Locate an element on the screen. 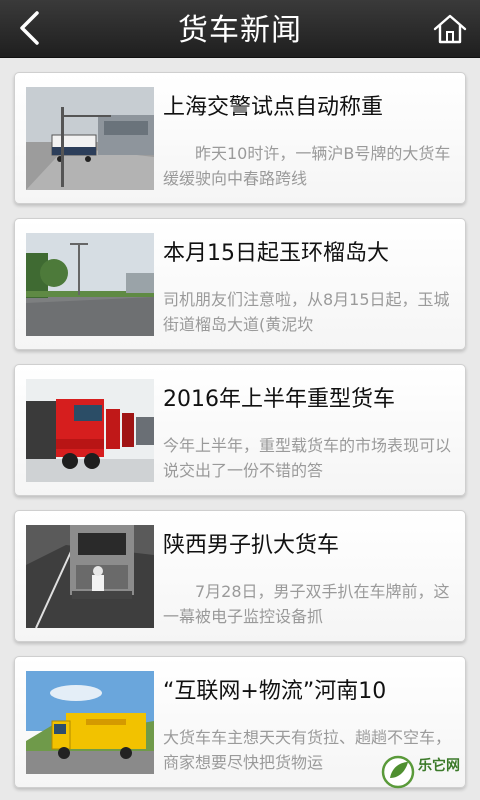  news-title: 陕西男子扒大货车 is located at coordinates (251, 545).